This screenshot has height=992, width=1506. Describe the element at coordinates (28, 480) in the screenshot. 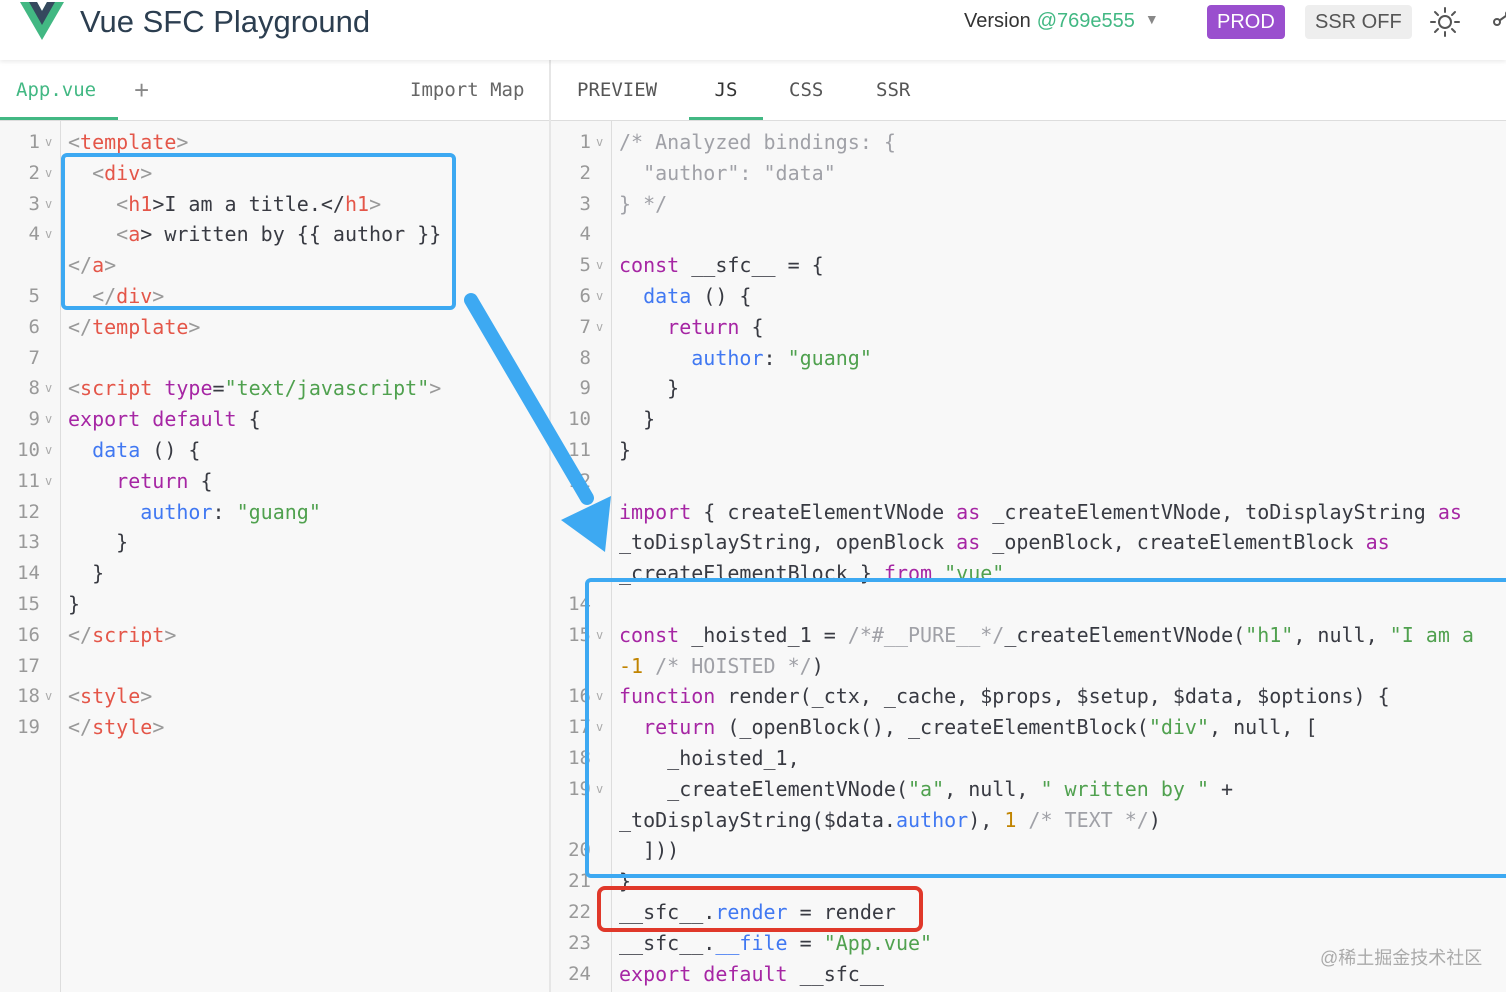

I see `line-number: 11` at that location.